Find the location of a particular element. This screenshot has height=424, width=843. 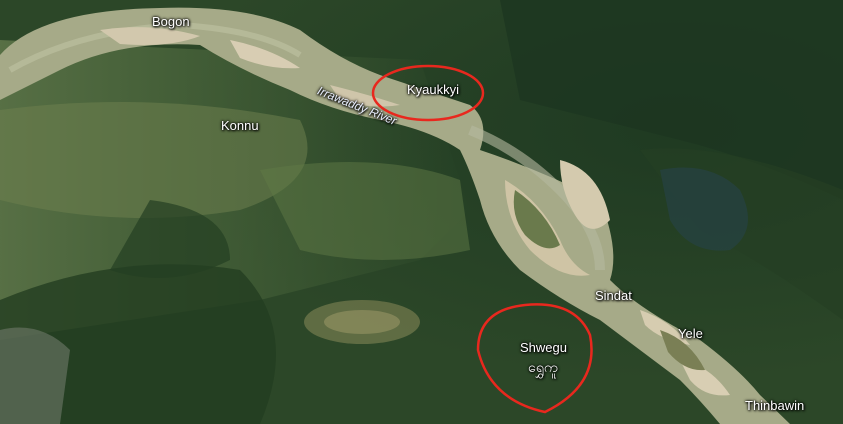

place-label-kyaukkyi: Kyaukkyi is located at coordinates (433, 89).